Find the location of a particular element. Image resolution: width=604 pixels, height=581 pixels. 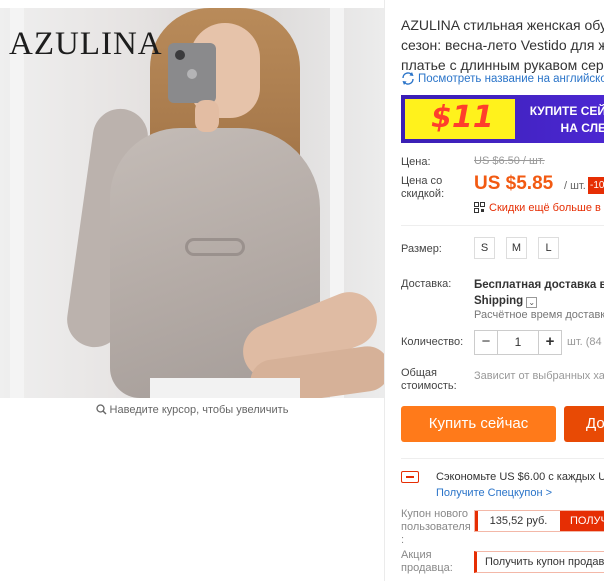

new-user-coupon: 135,52 руб. ПОЛУЧЕ is located at coordinates (539, 521).